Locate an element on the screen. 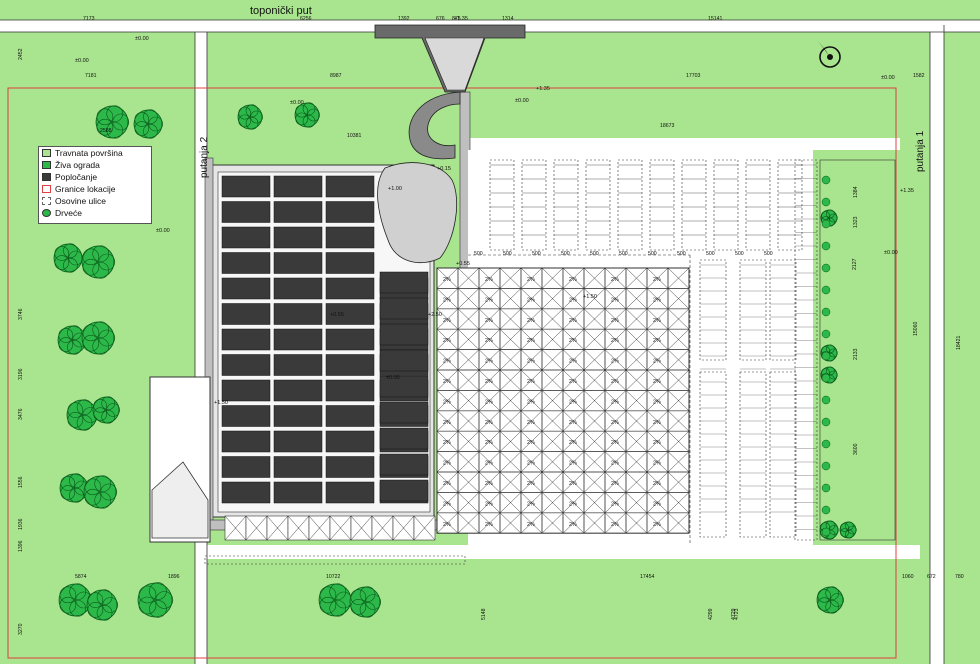 The height and width of the screenshot is (664, 980). dimension-mark: 5874 is located at coordinates (81, 577).